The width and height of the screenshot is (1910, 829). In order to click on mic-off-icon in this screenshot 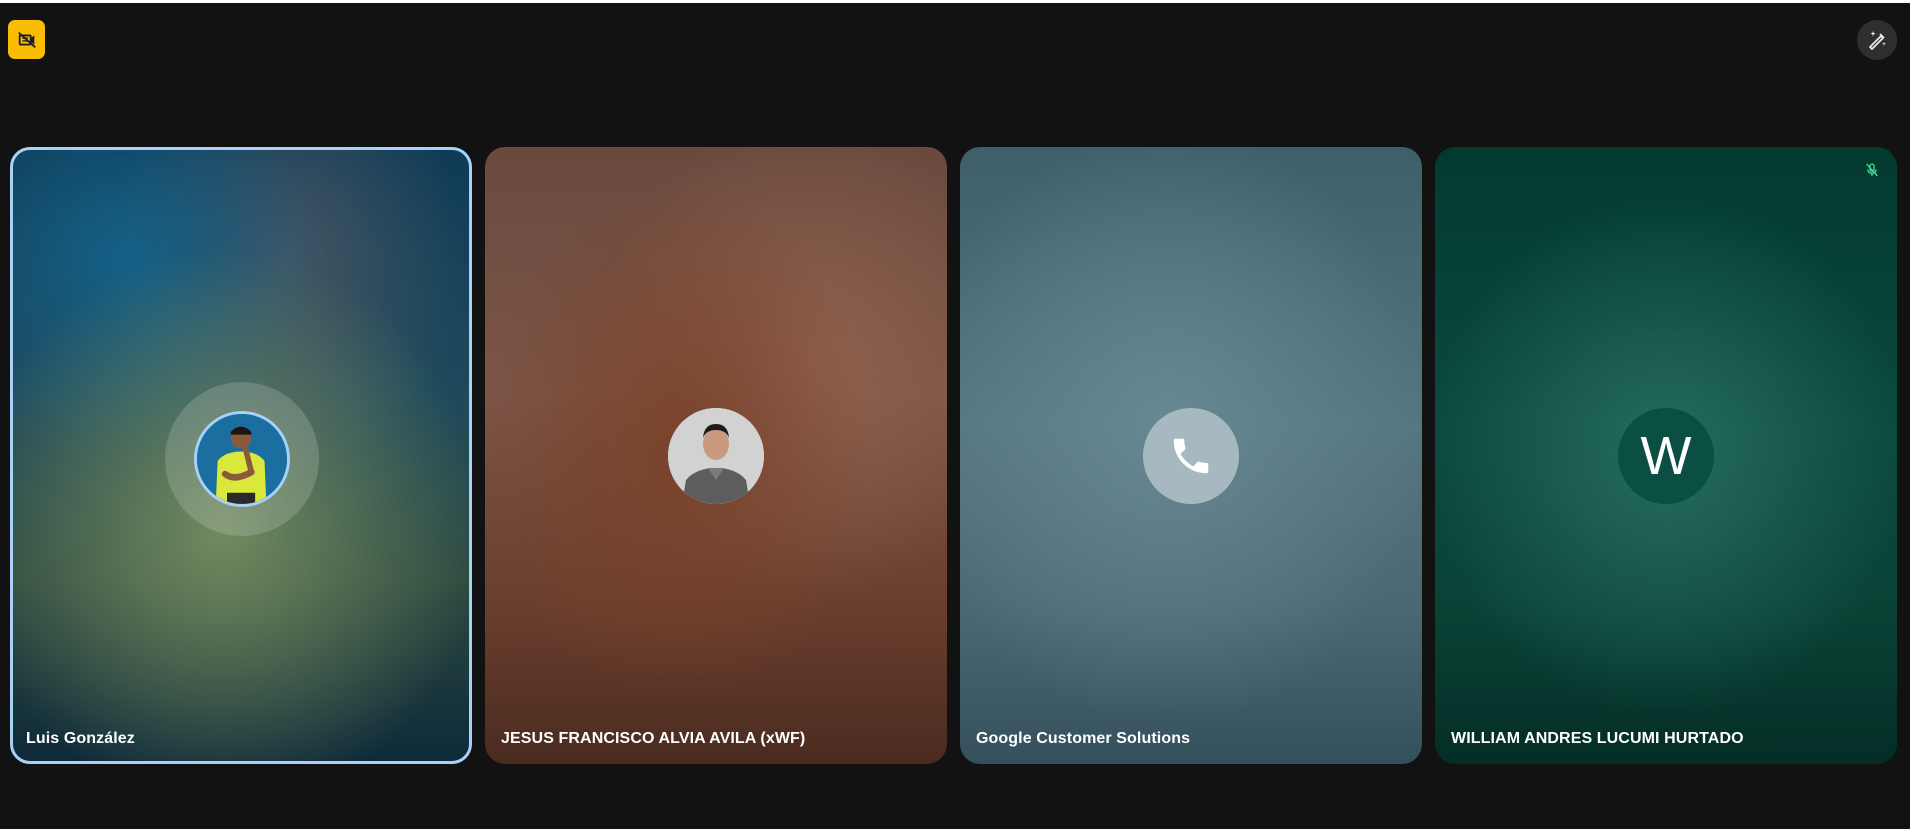, I will do `click(1872, 170)`.